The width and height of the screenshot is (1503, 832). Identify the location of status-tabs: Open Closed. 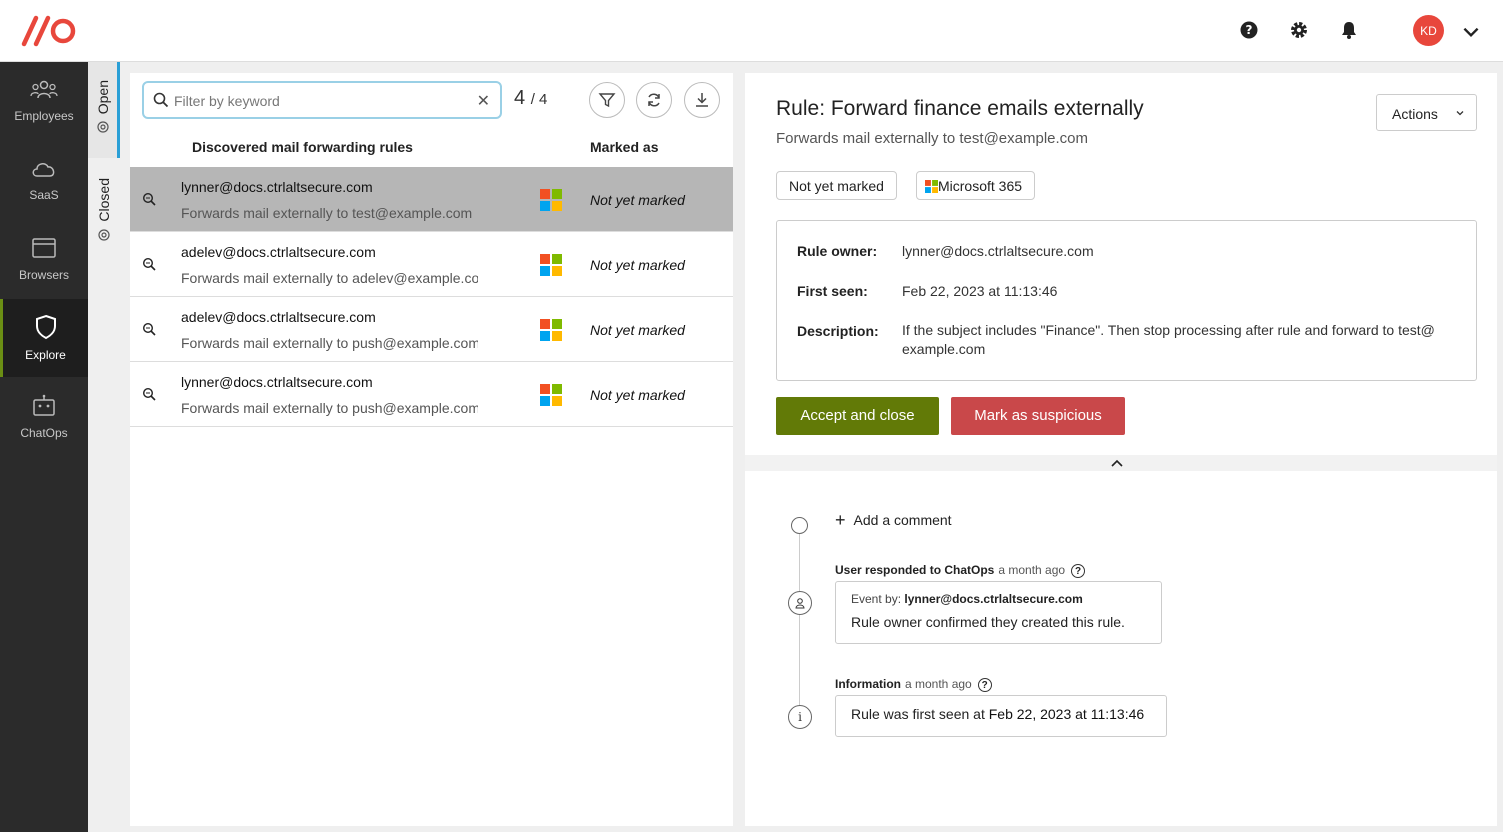
(104, 447).